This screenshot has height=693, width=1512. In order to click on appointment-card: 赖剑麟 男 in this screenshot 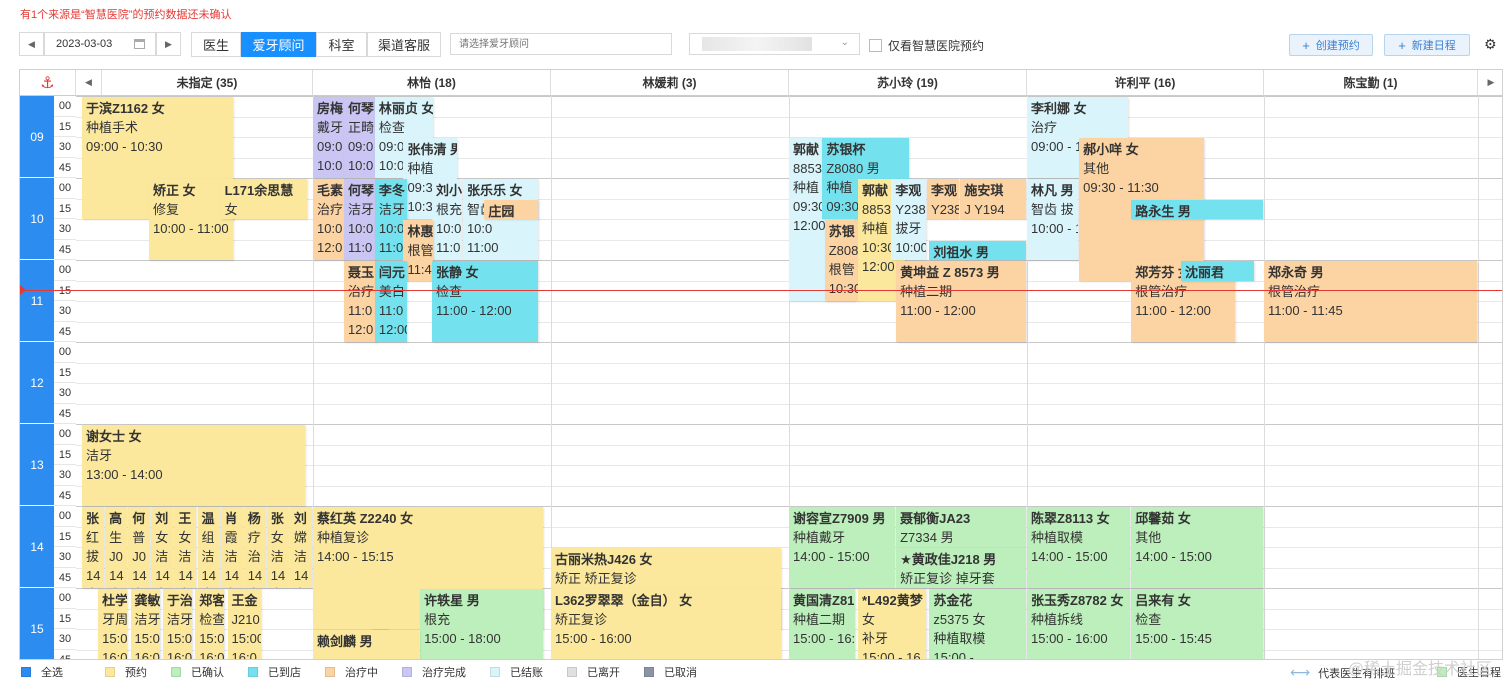, I will do `click(366, 644)`.